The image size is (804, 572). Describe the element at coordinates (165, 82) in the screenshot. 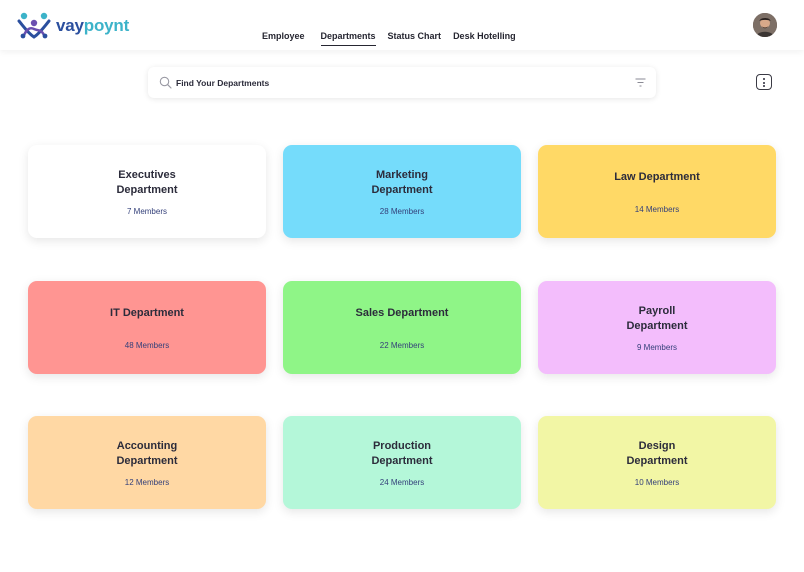

I see `search-icon` at that location.